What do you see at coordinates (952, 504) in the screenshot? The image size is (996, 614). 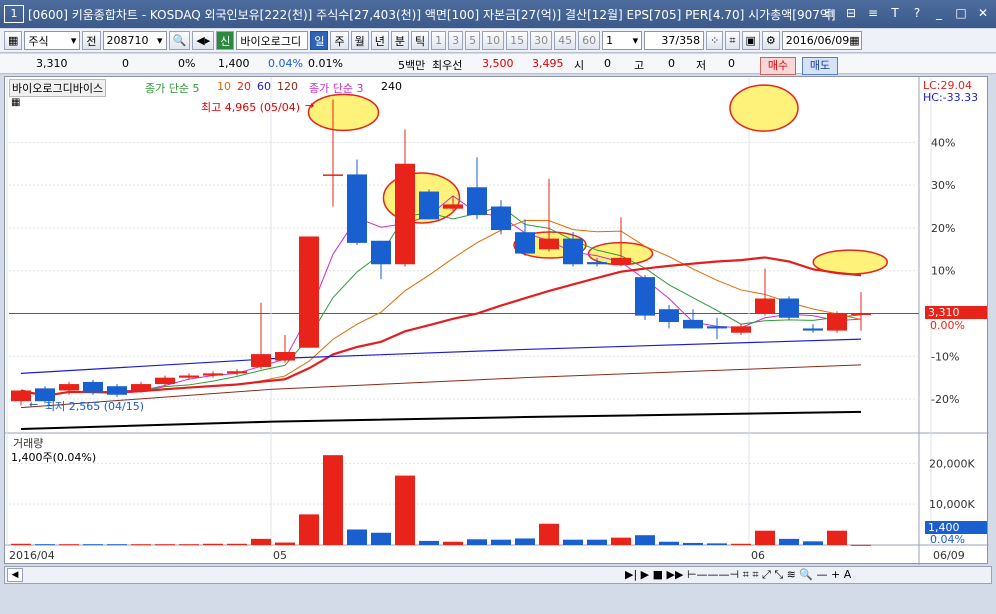 I see `vol-tick-label: 10,000K` at bounding box center [952, 504].